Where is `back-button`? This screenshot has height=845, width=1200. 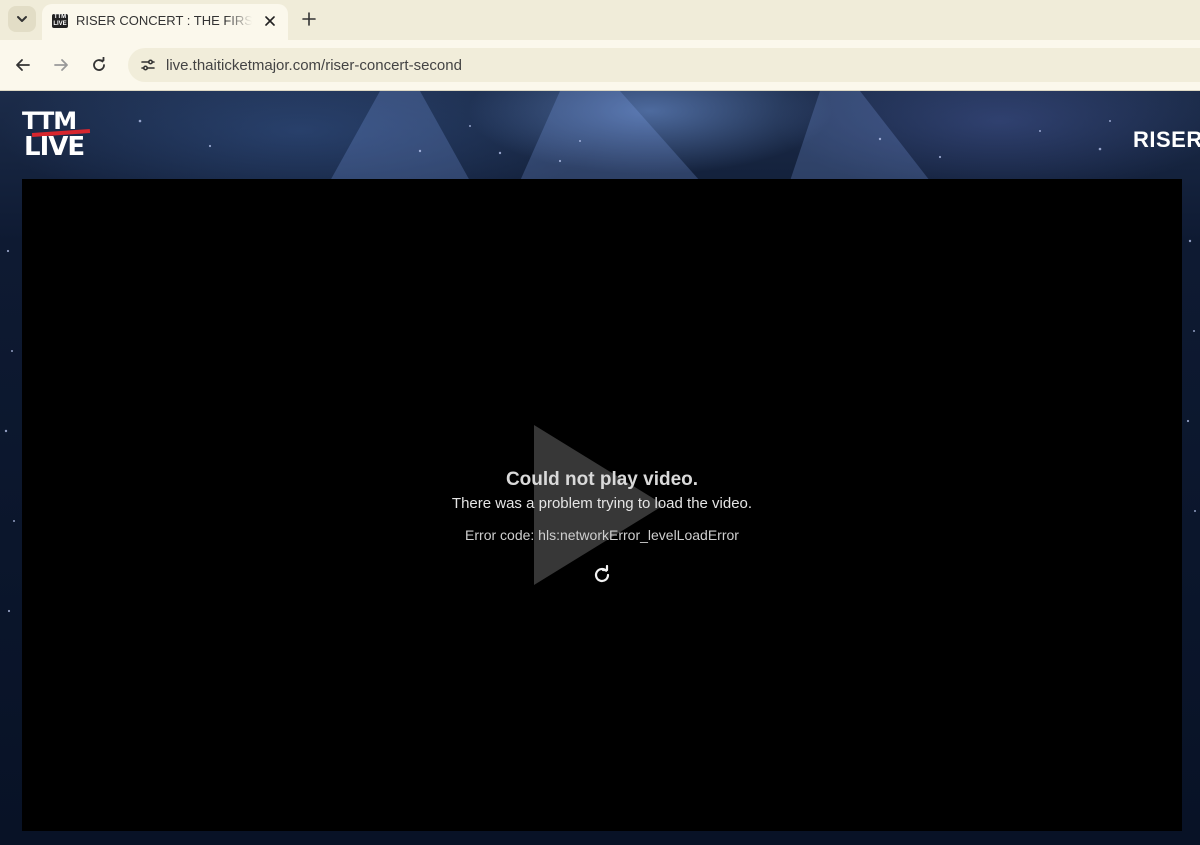 back-button is located at coordinates (23, 65).